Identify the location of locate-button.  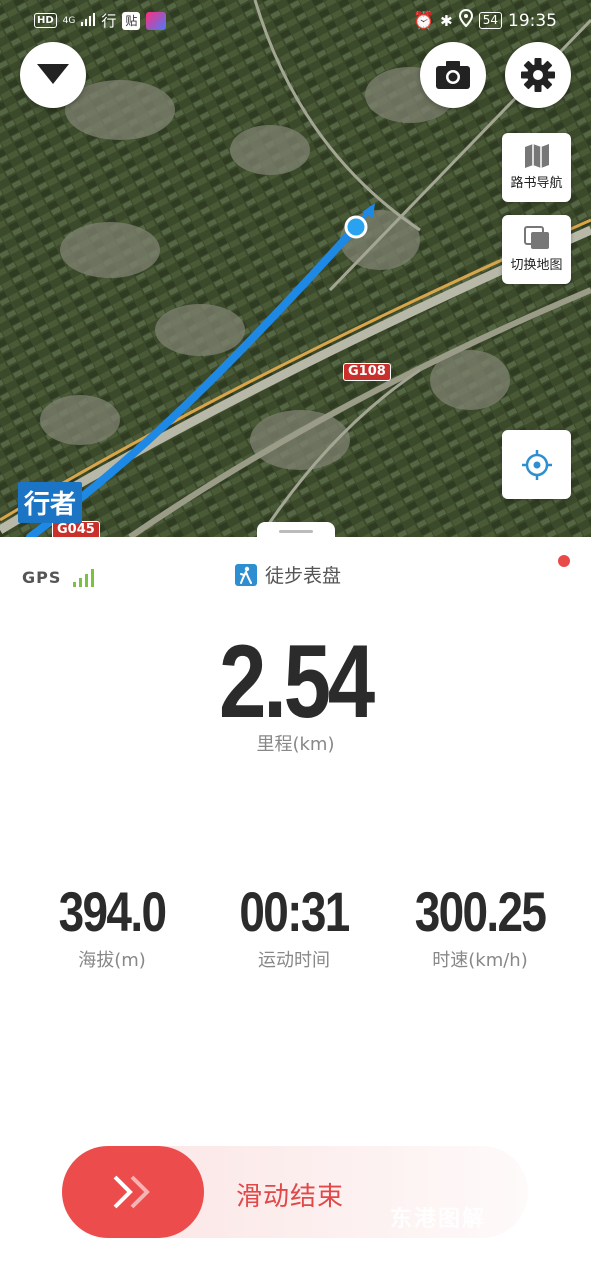
(536, 464).